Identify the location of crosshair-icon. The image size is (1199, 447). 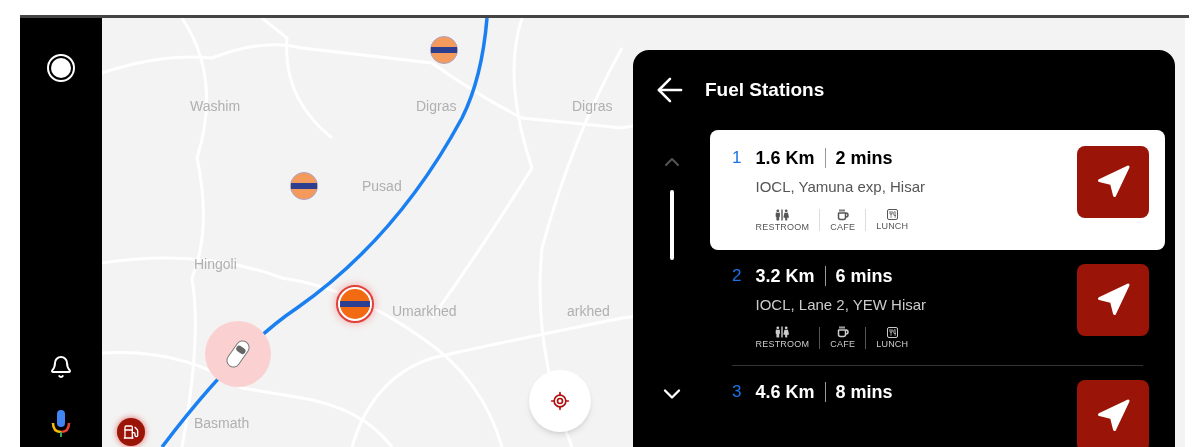
(560, 401).